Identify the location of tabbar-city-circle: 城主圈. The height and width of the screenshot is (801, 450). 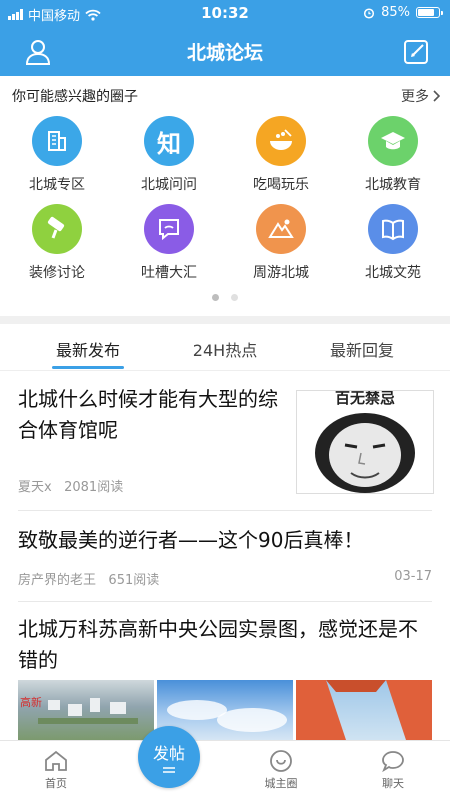
(281, 770).